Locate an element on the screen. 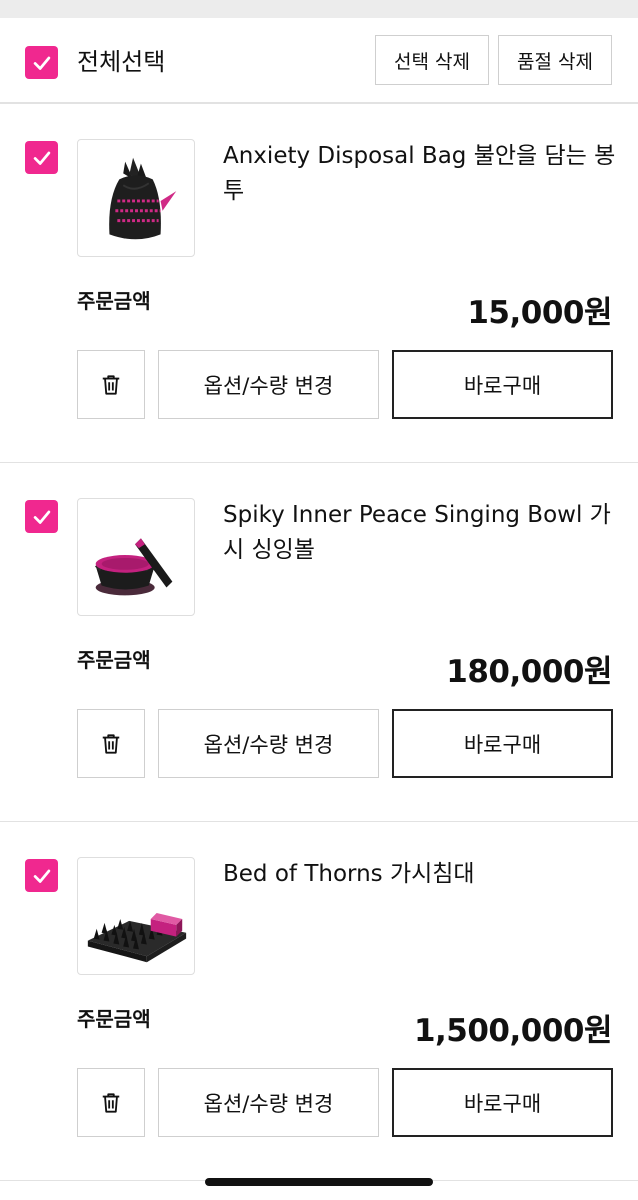  select-all-checkbox is located at coordinates (41, 62).